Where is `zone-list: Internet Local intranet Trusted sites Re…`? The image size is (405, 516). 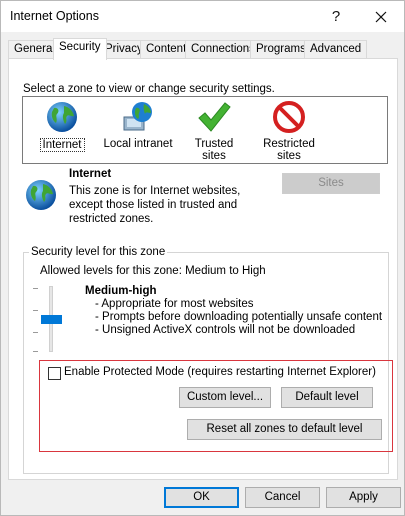 zone-list: Internet Local intranet Trusted sites Re… is located at coordinates (205, 130).